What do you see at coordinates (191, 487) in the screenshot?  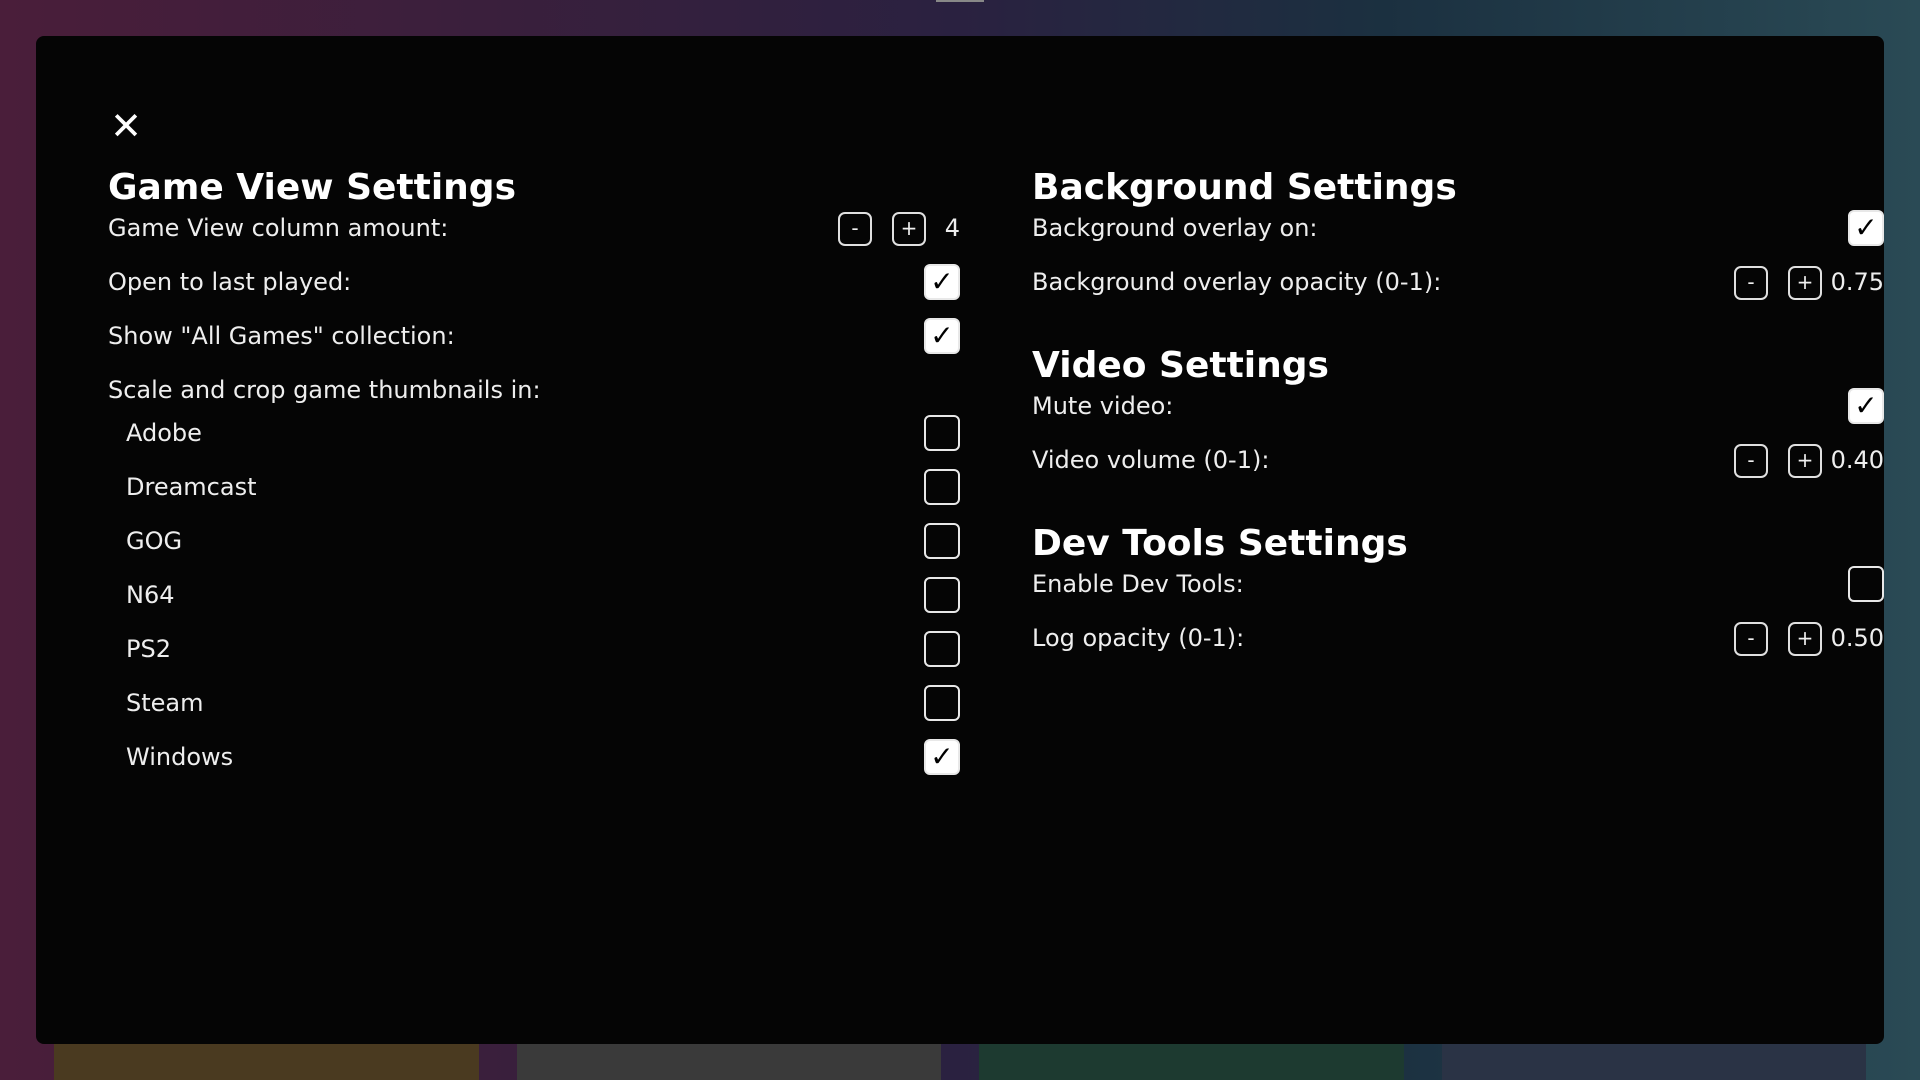 I see `platform-label: Dreamcast` at bounding box center [191, 487].